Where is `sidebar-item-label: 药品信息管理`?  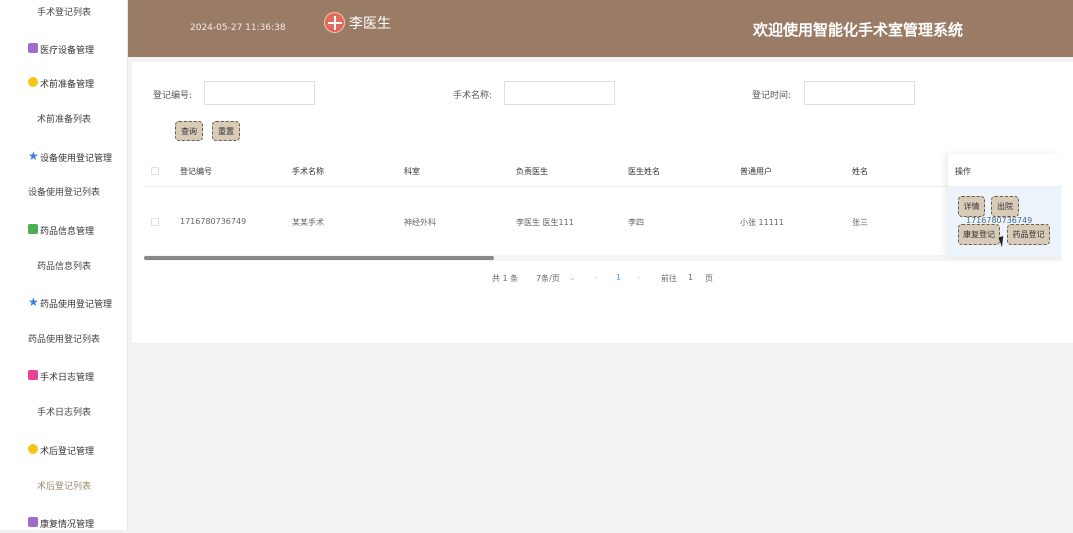 sidebar-item-label: 药品信息管理 is located at coordinates (67, 231).